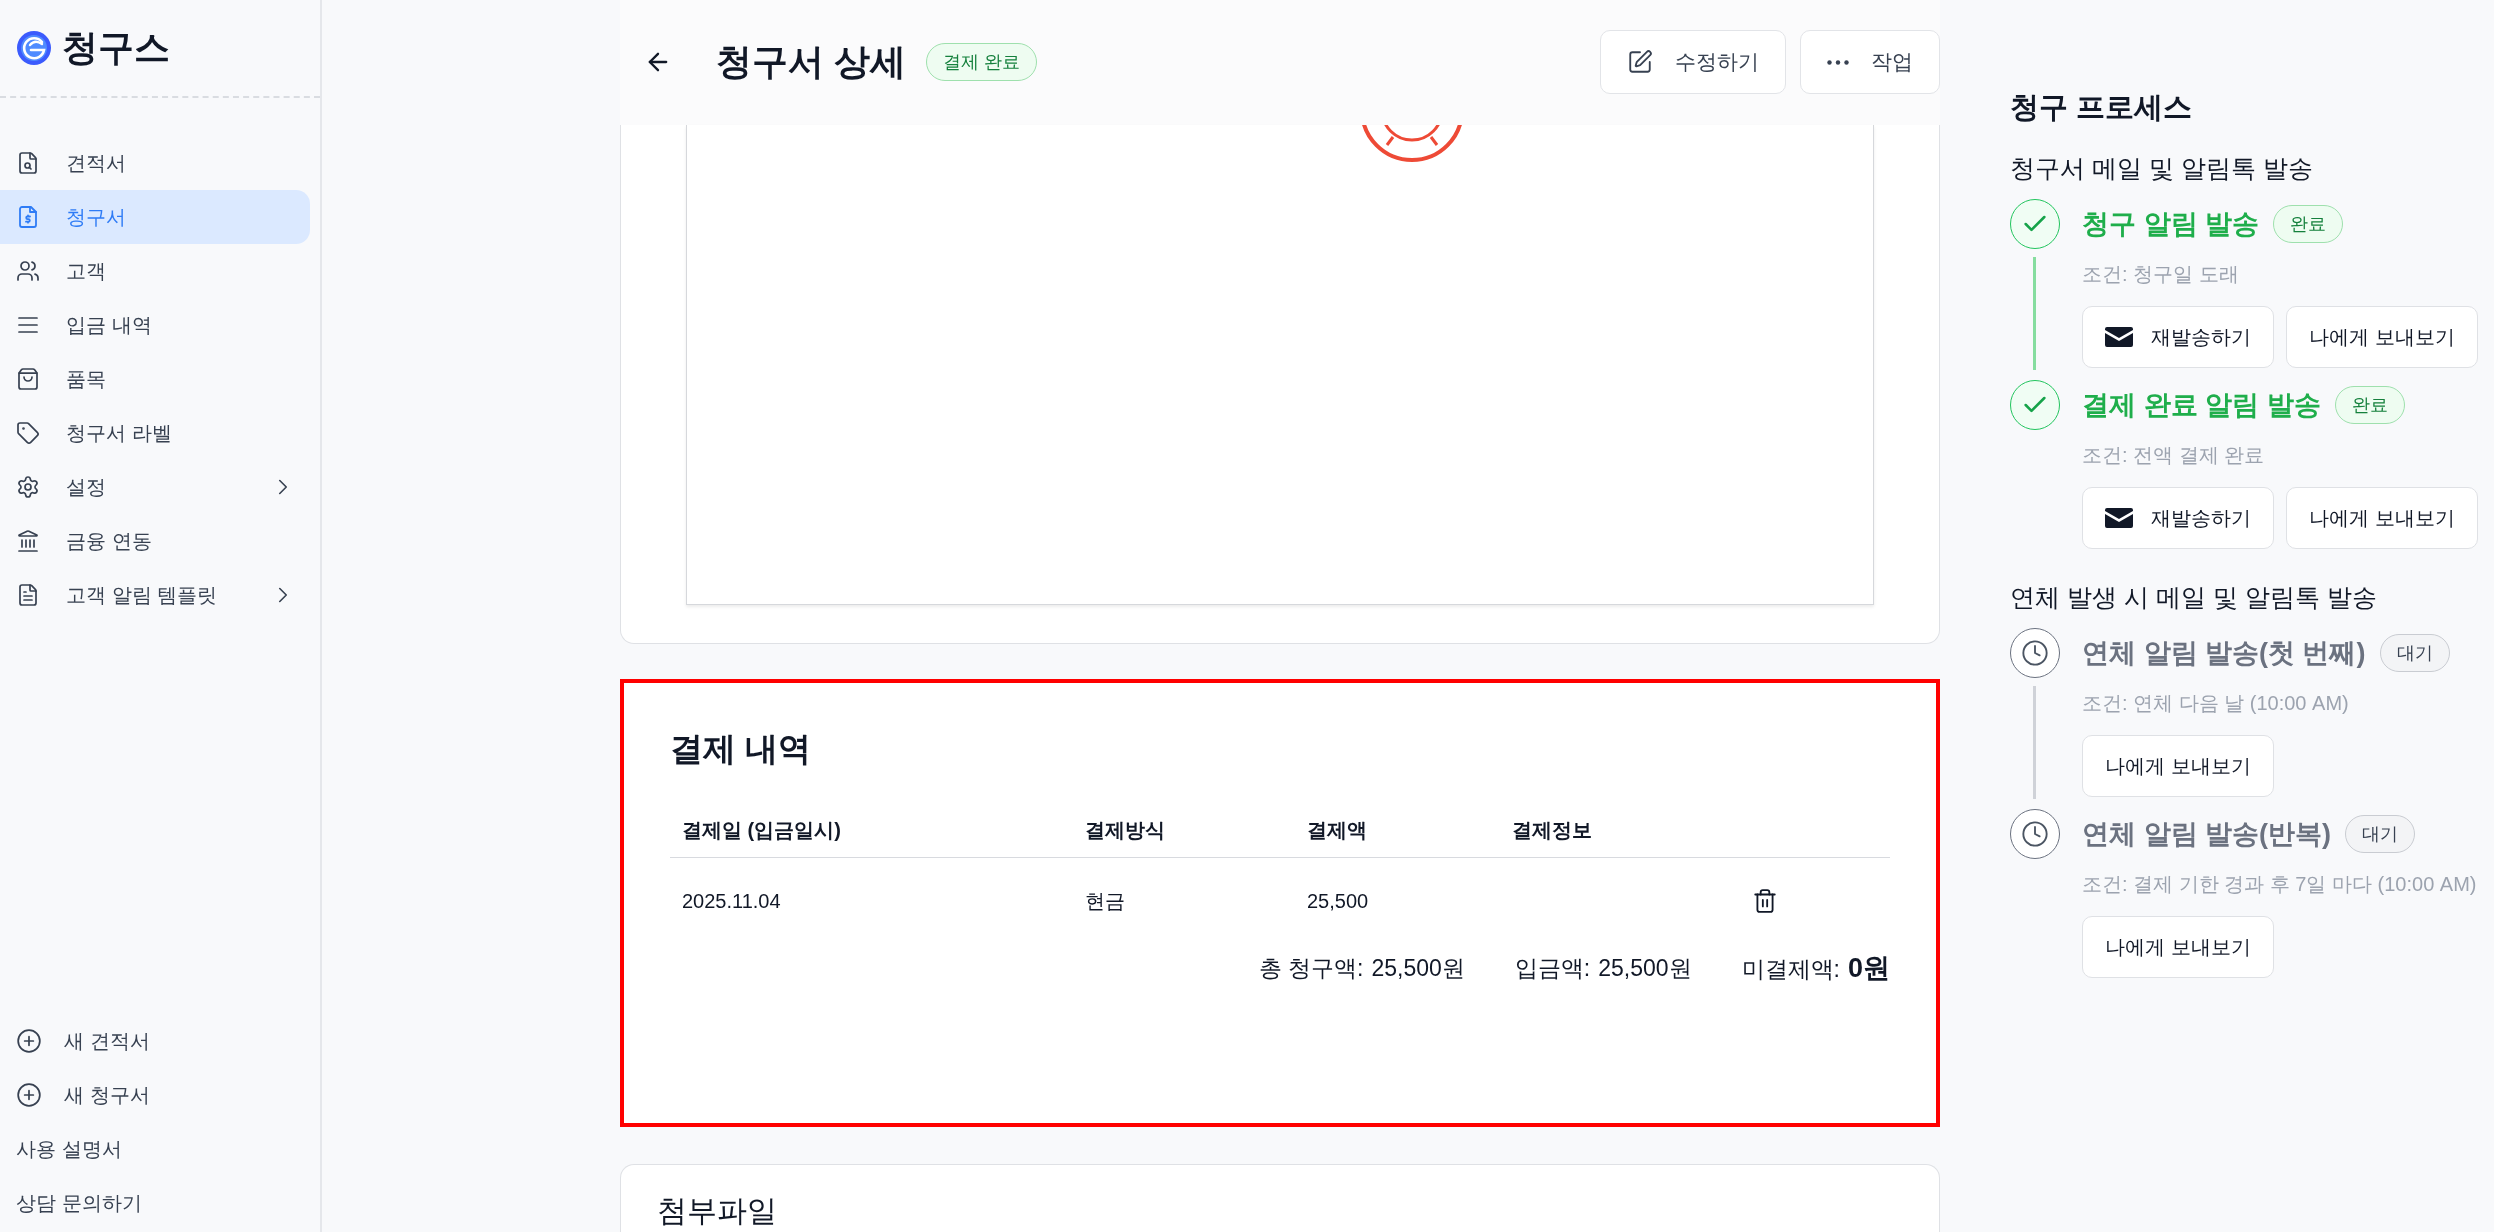 The height and width of the screenshot is (1232, 2494). I want to click on create-link: 새 청구서, so click(160, 1095).